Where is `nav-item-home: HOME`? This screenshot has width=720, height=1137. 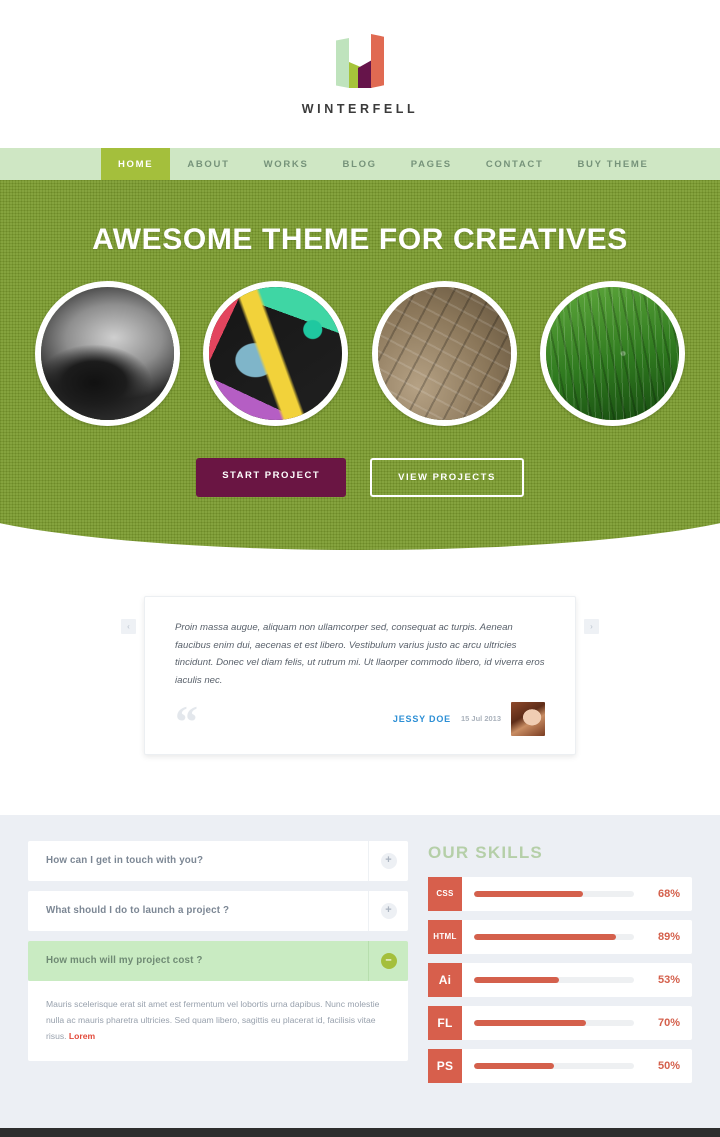 nav-item-home: HOME is located at coordinates (136, 164).